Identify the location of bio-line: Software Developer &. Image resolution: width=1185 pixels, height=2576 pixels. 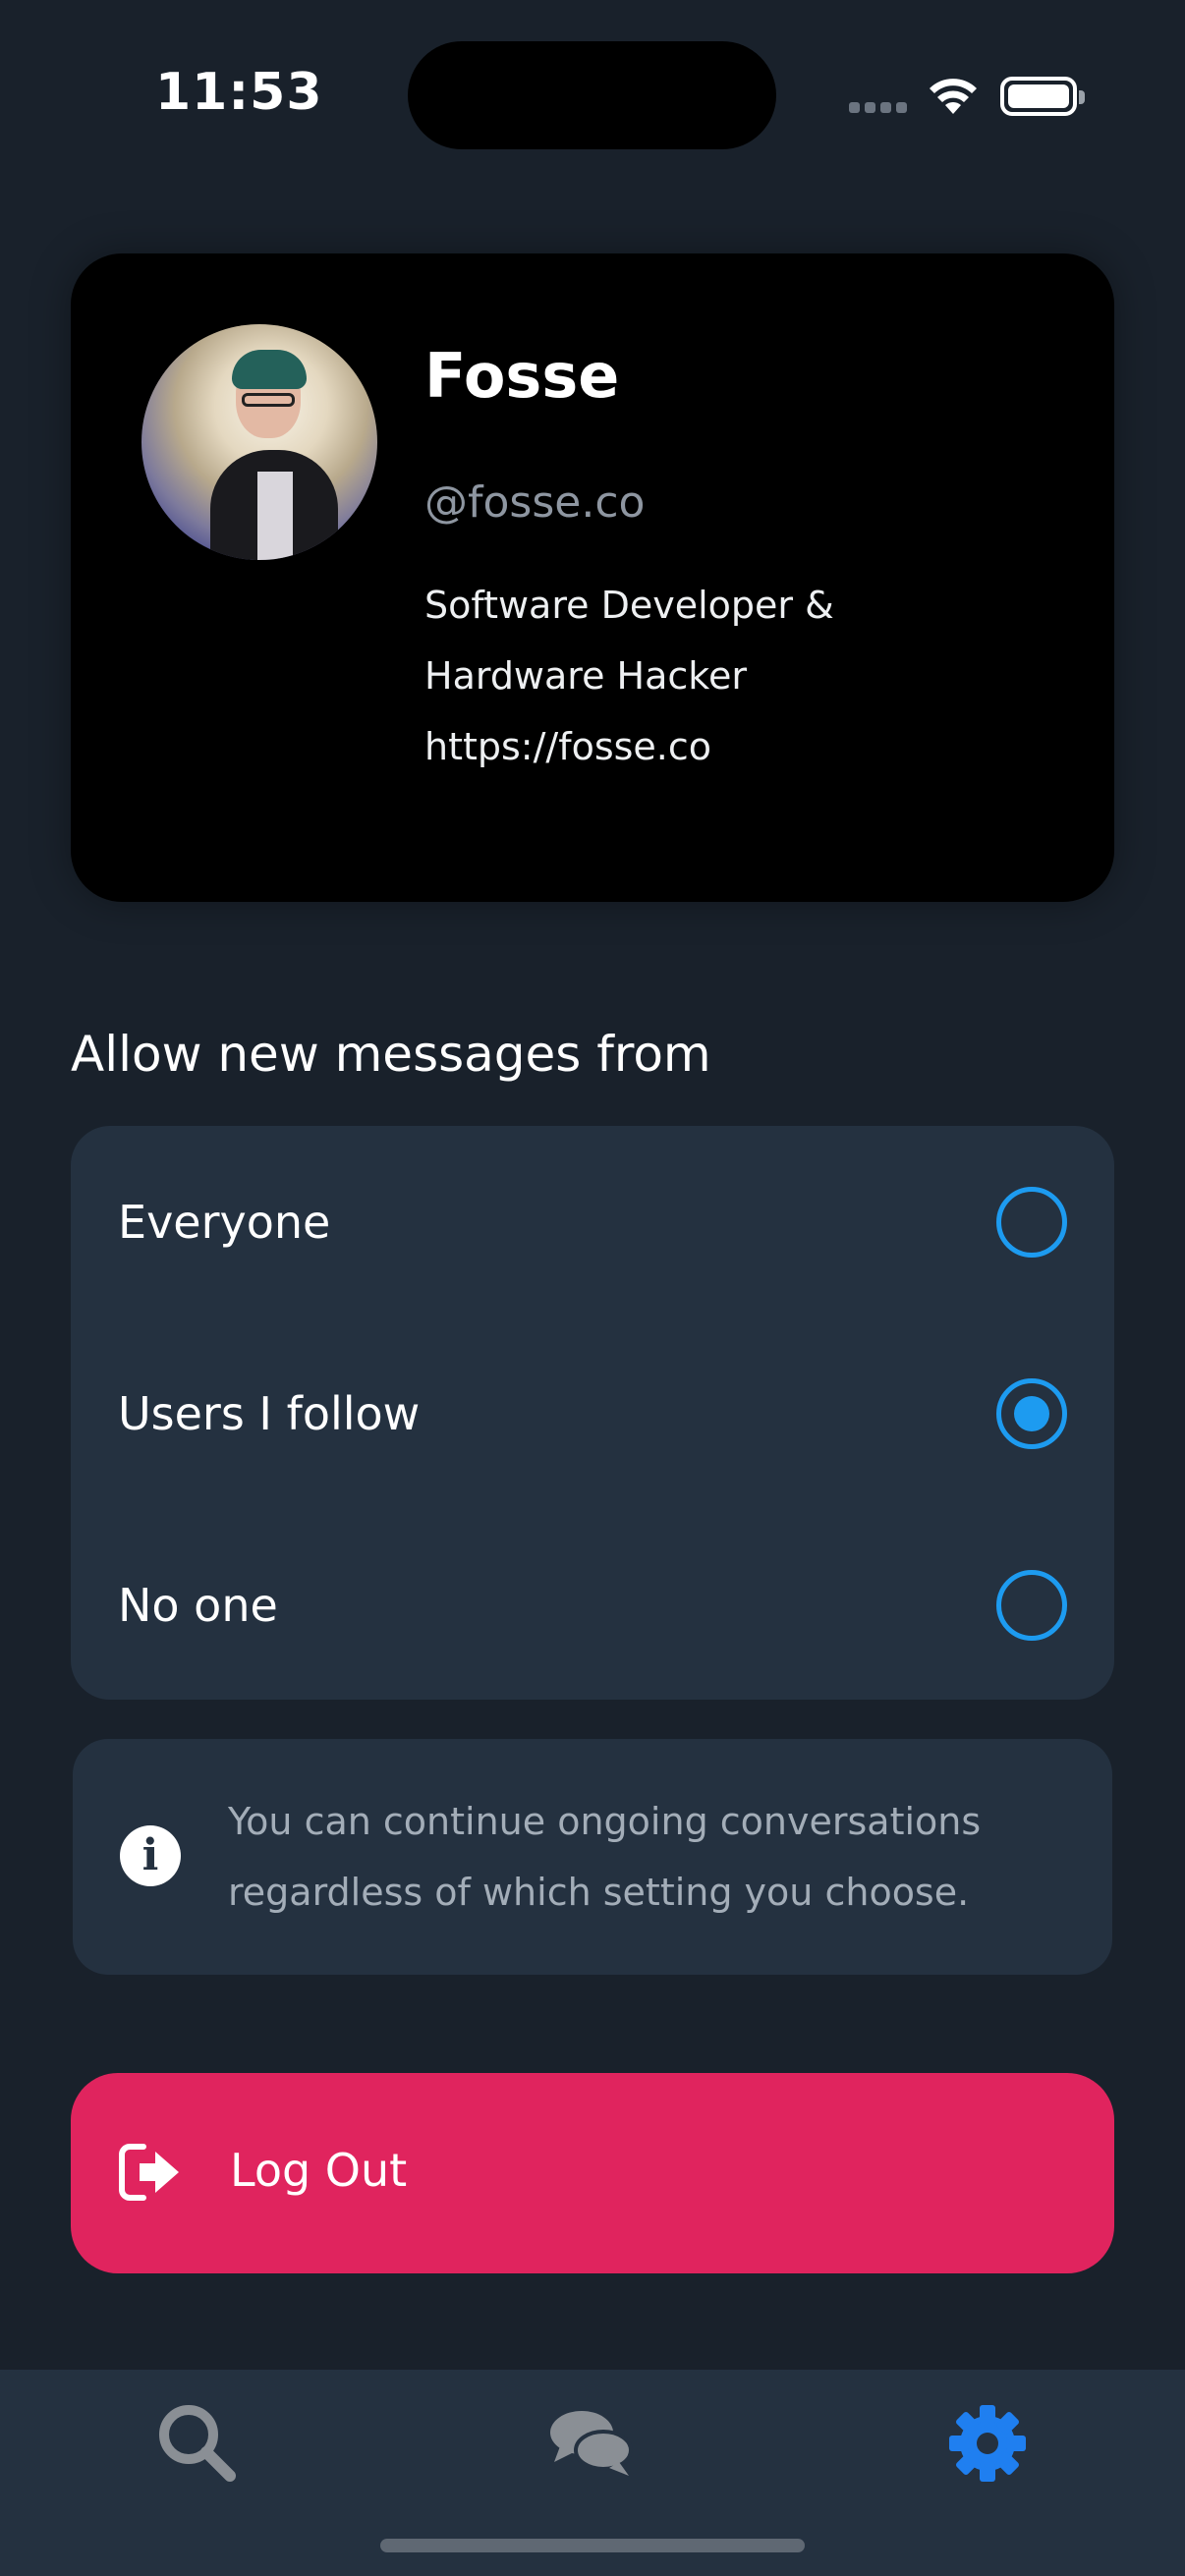
(629, 605).